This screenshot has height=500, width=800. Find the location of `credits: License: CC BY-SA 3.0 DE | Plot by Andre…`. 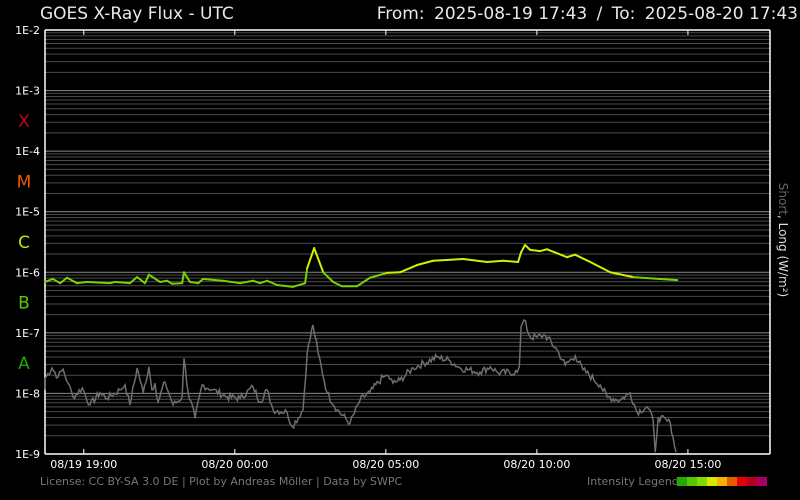

credits: License: CC BY-SA 3.0 DE | Plot by Andre… is located at coordinates (221, 481).